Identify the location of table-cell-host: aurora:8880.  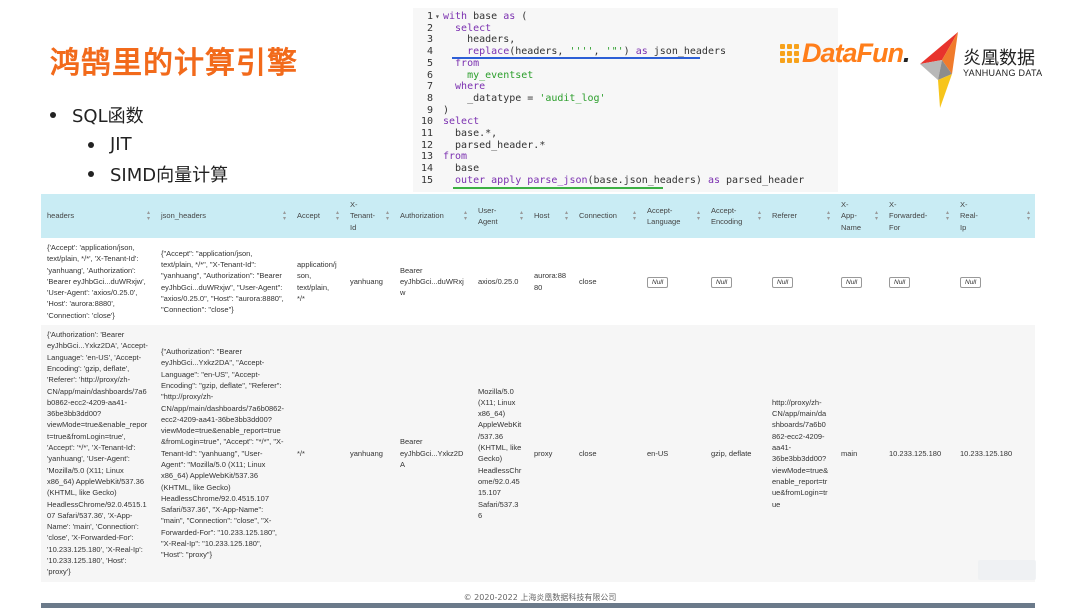
(550, 281).